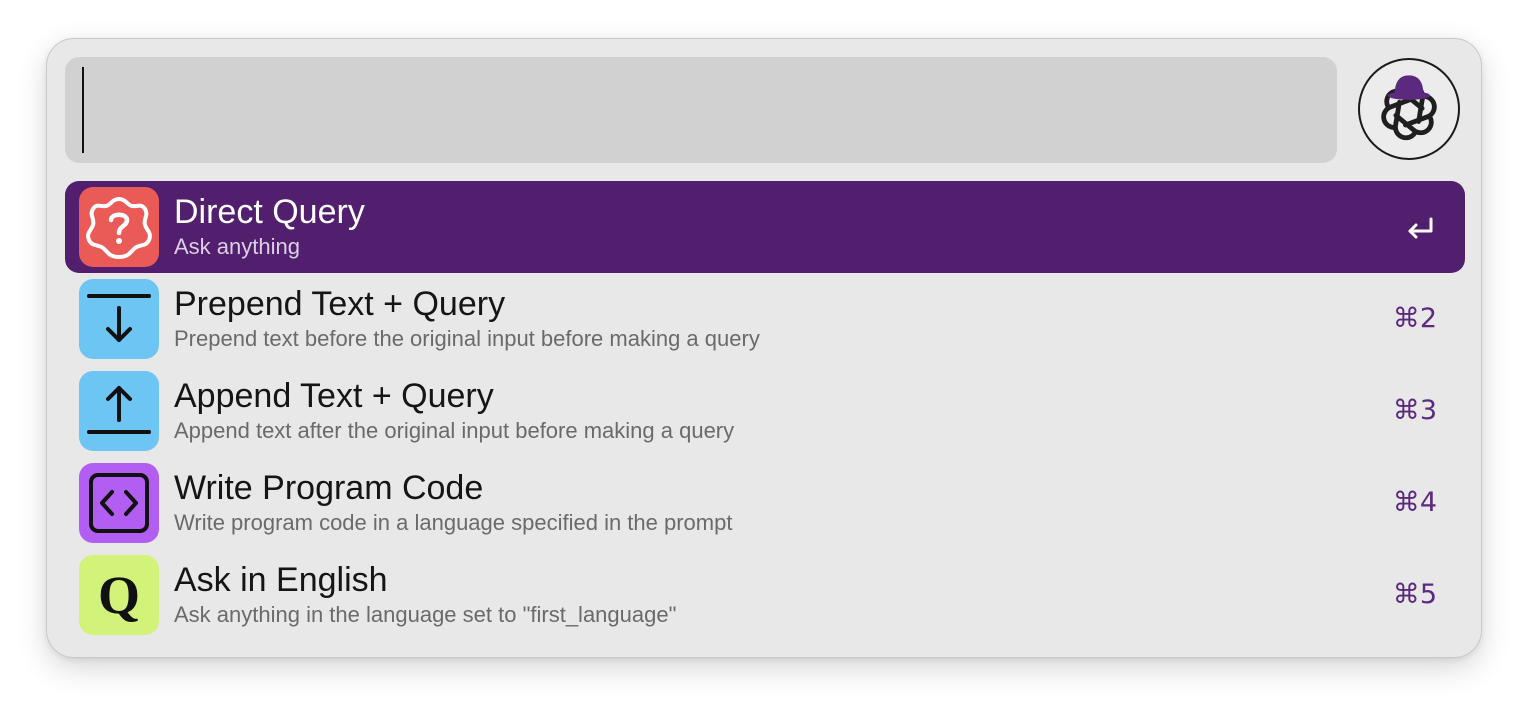 The width and height of the screenshot is (1528, 712). Describe the element at coordinates (1420, 228) in the screenshot. I see `return-key-icon` at that location.